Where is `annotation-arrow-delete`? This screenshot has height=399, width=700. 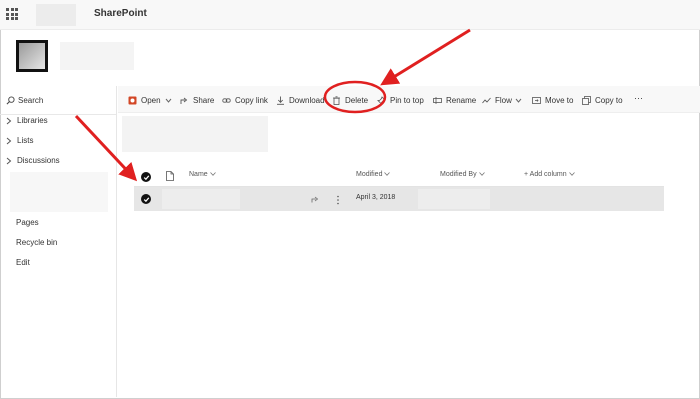 annotation-arrow-delete is located at coordinates (425, 57).